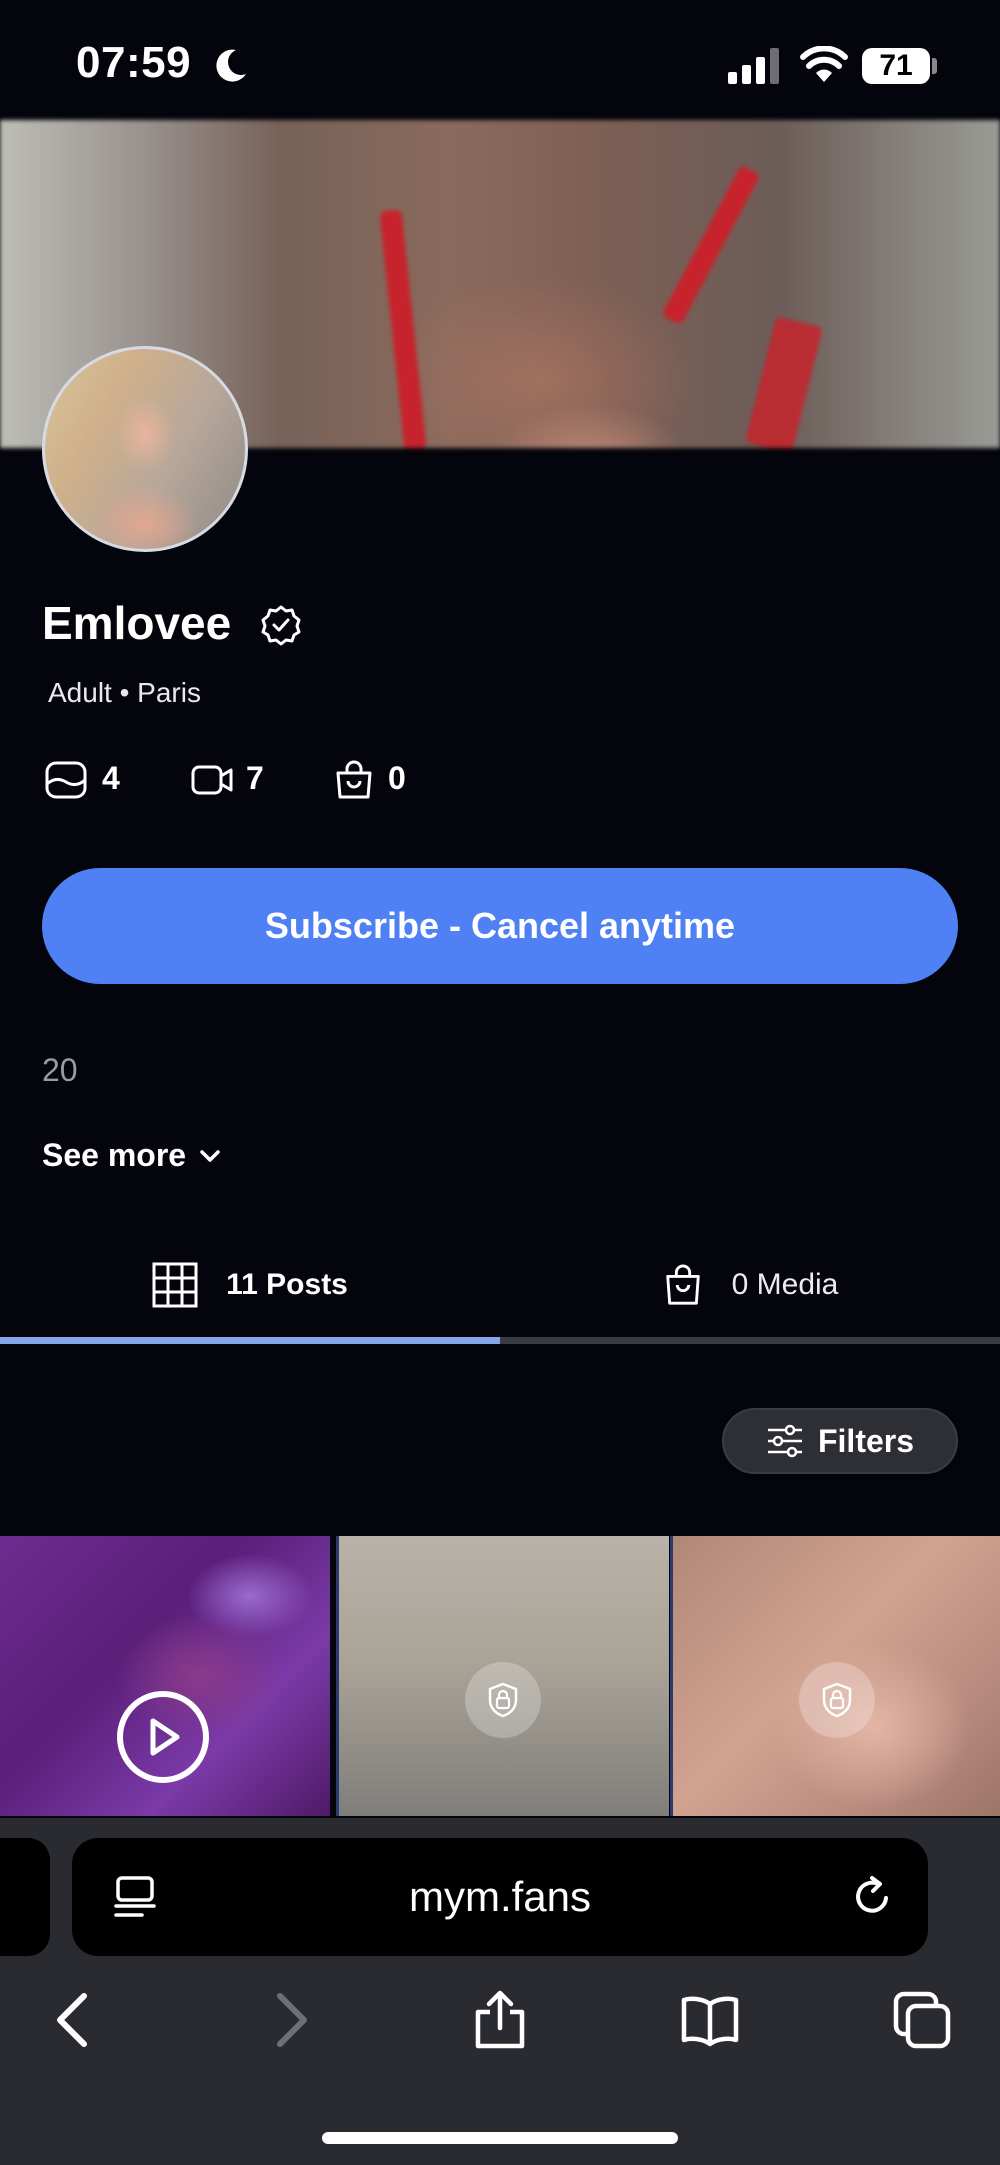 Image resolution: width=1000 pixels, height=2165 pixels. I want to click on url-text: mym.fans, so click(500, 1897).